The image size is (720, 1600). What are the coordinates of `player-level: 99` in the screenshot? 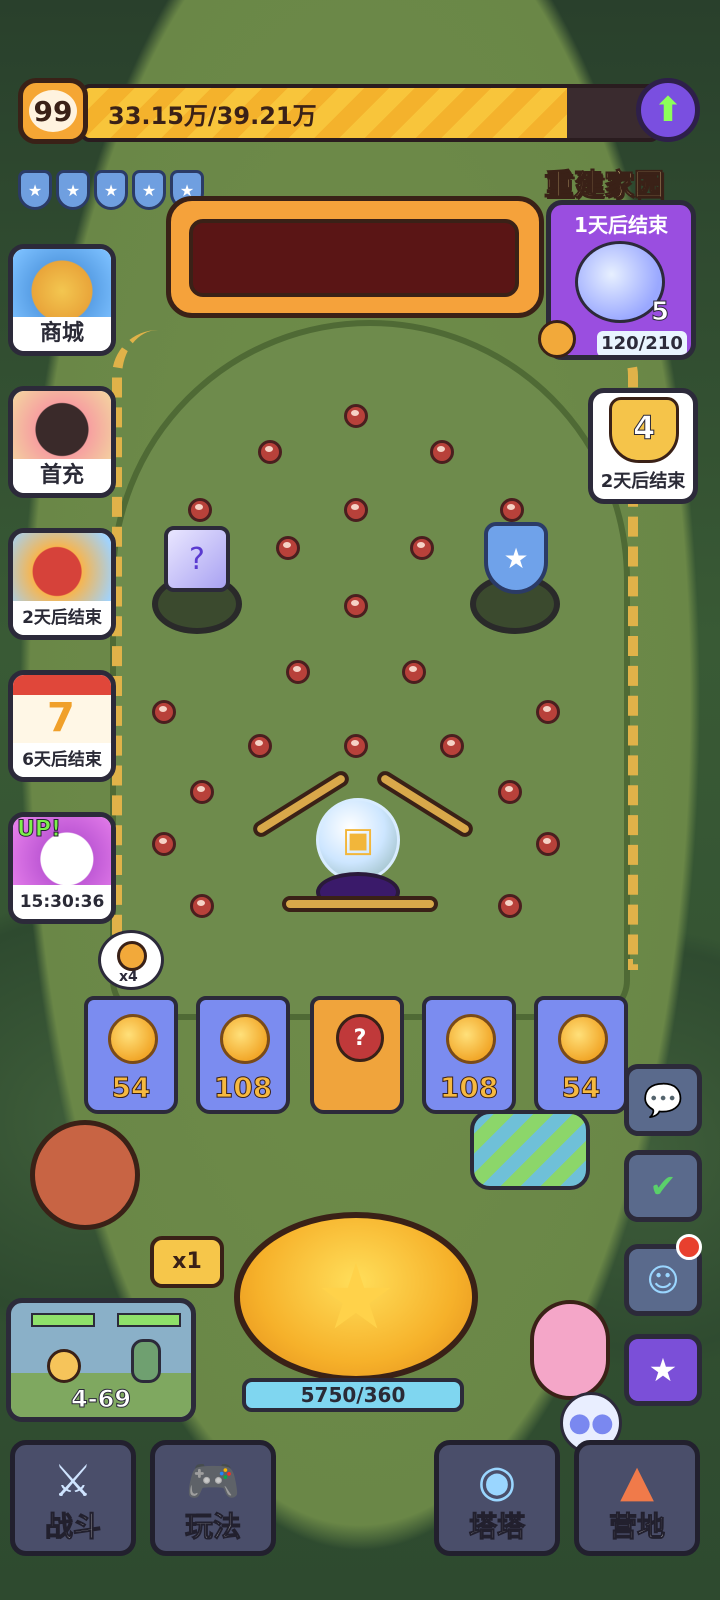 It's located at (53, 111).